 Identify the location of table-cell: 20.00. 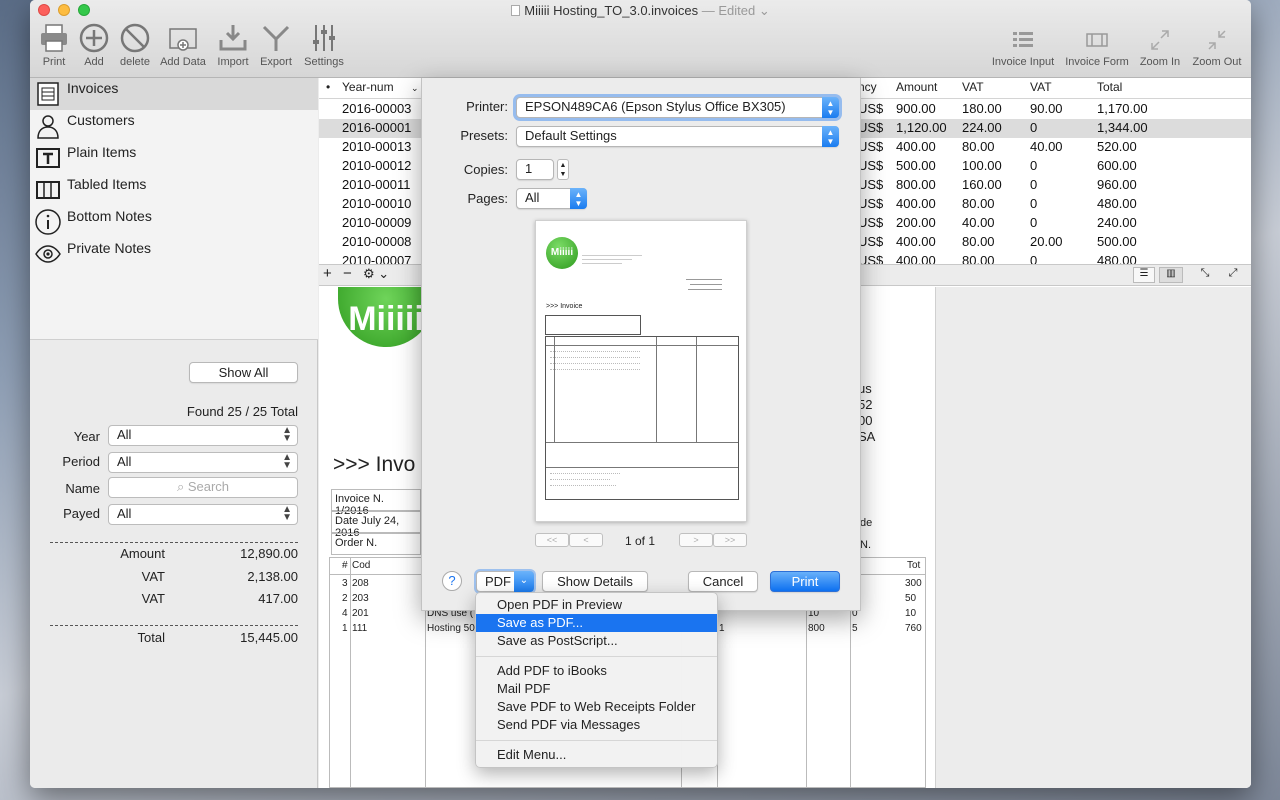
(1046, 241).